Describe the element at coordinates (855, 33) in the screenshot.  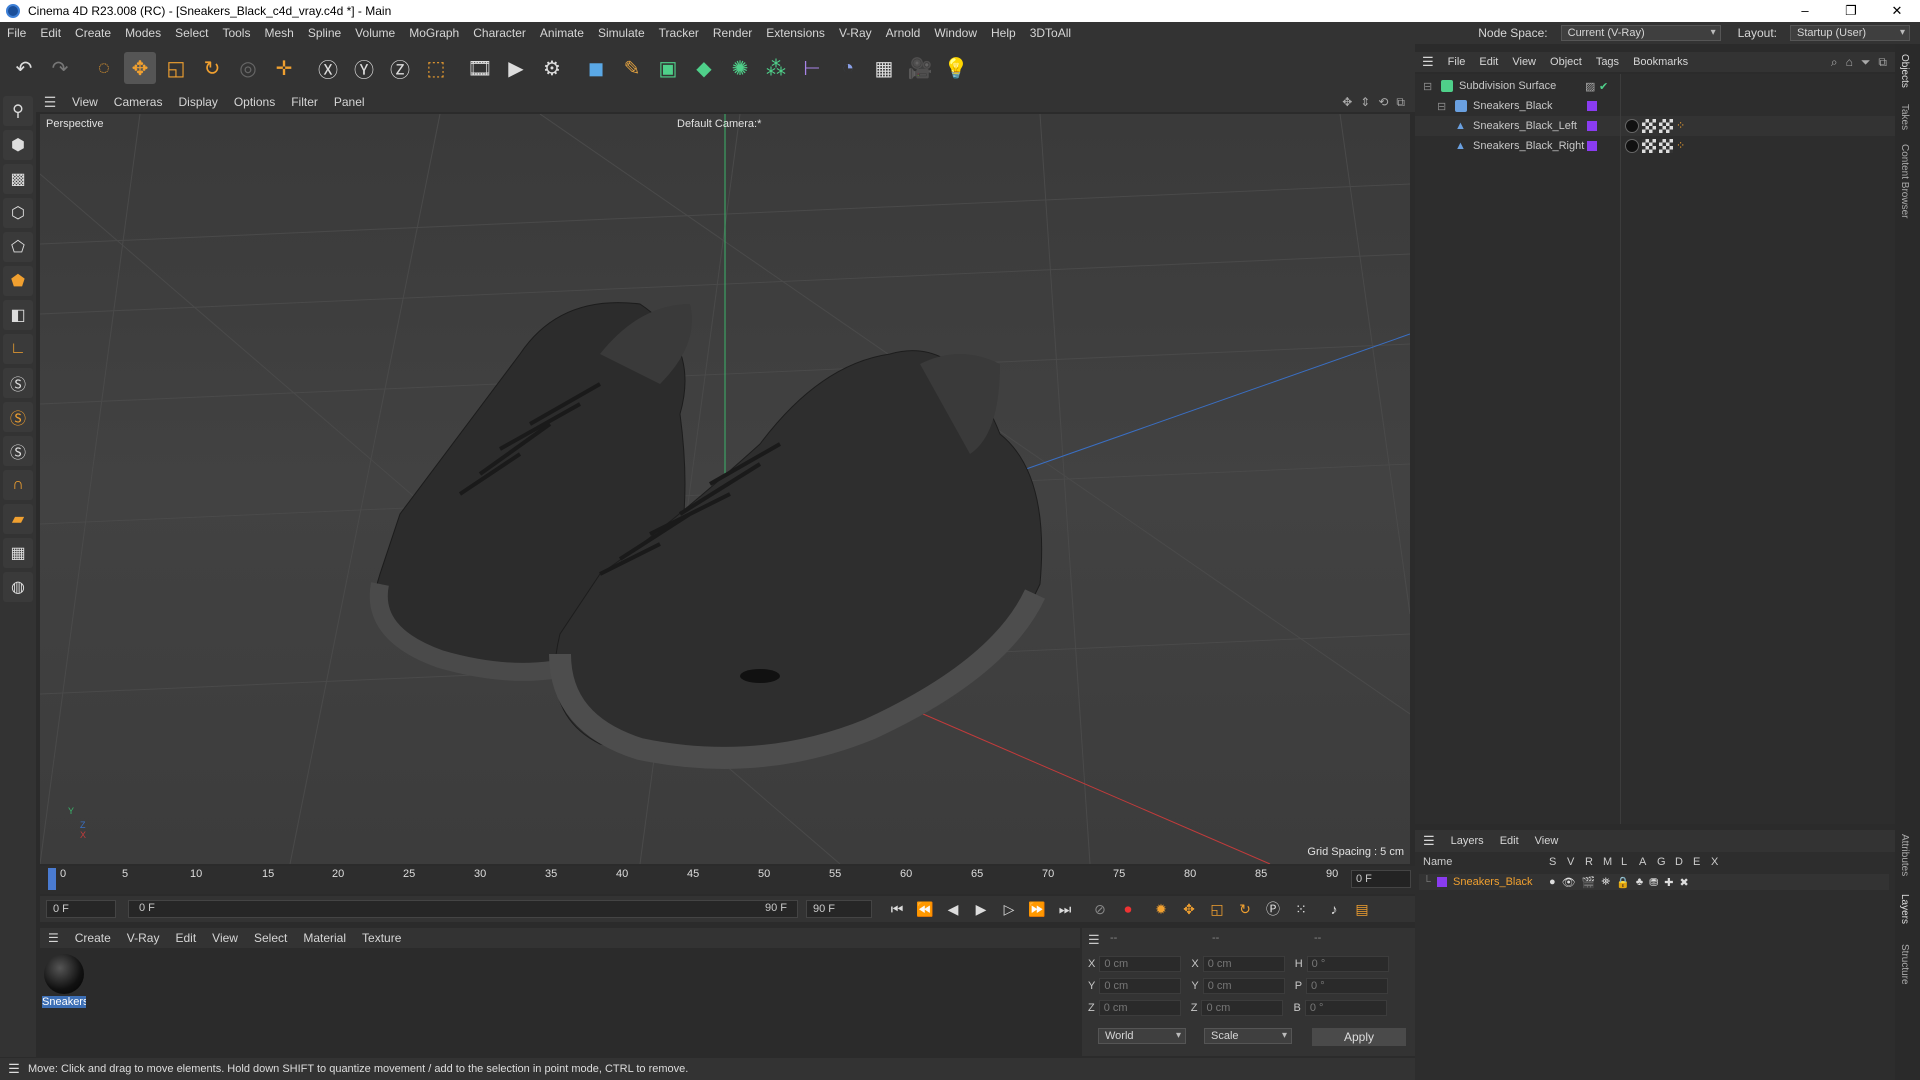
I see `menu-vray: V-Ray` at that location.